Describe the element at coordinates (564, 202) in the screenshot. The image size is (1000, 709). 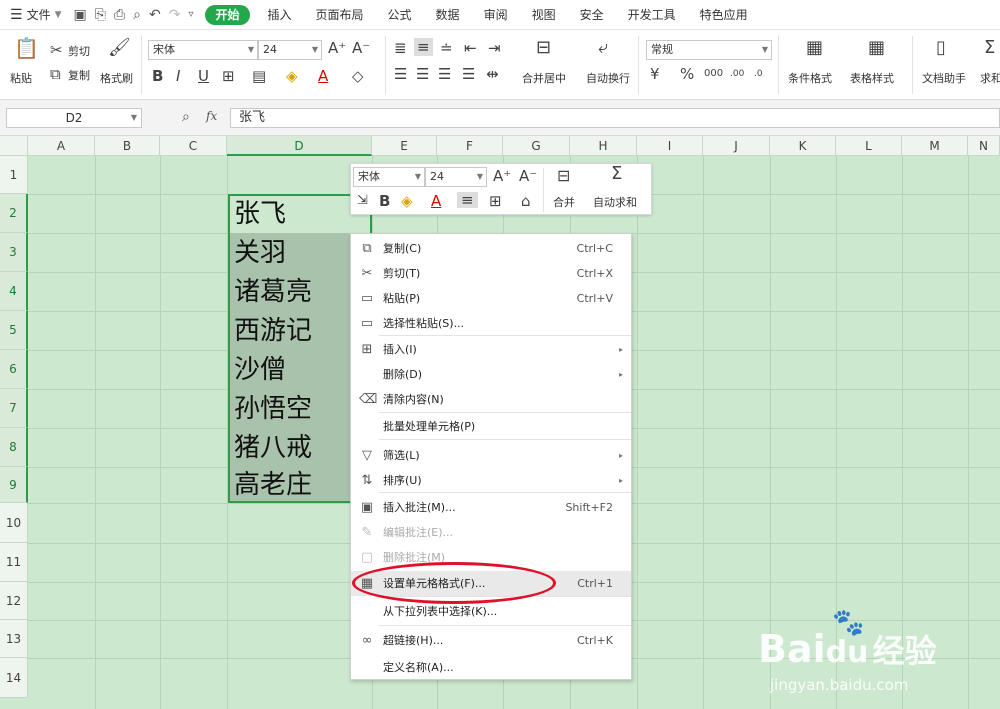
I see `mini-merge-button: 合并` at that location.